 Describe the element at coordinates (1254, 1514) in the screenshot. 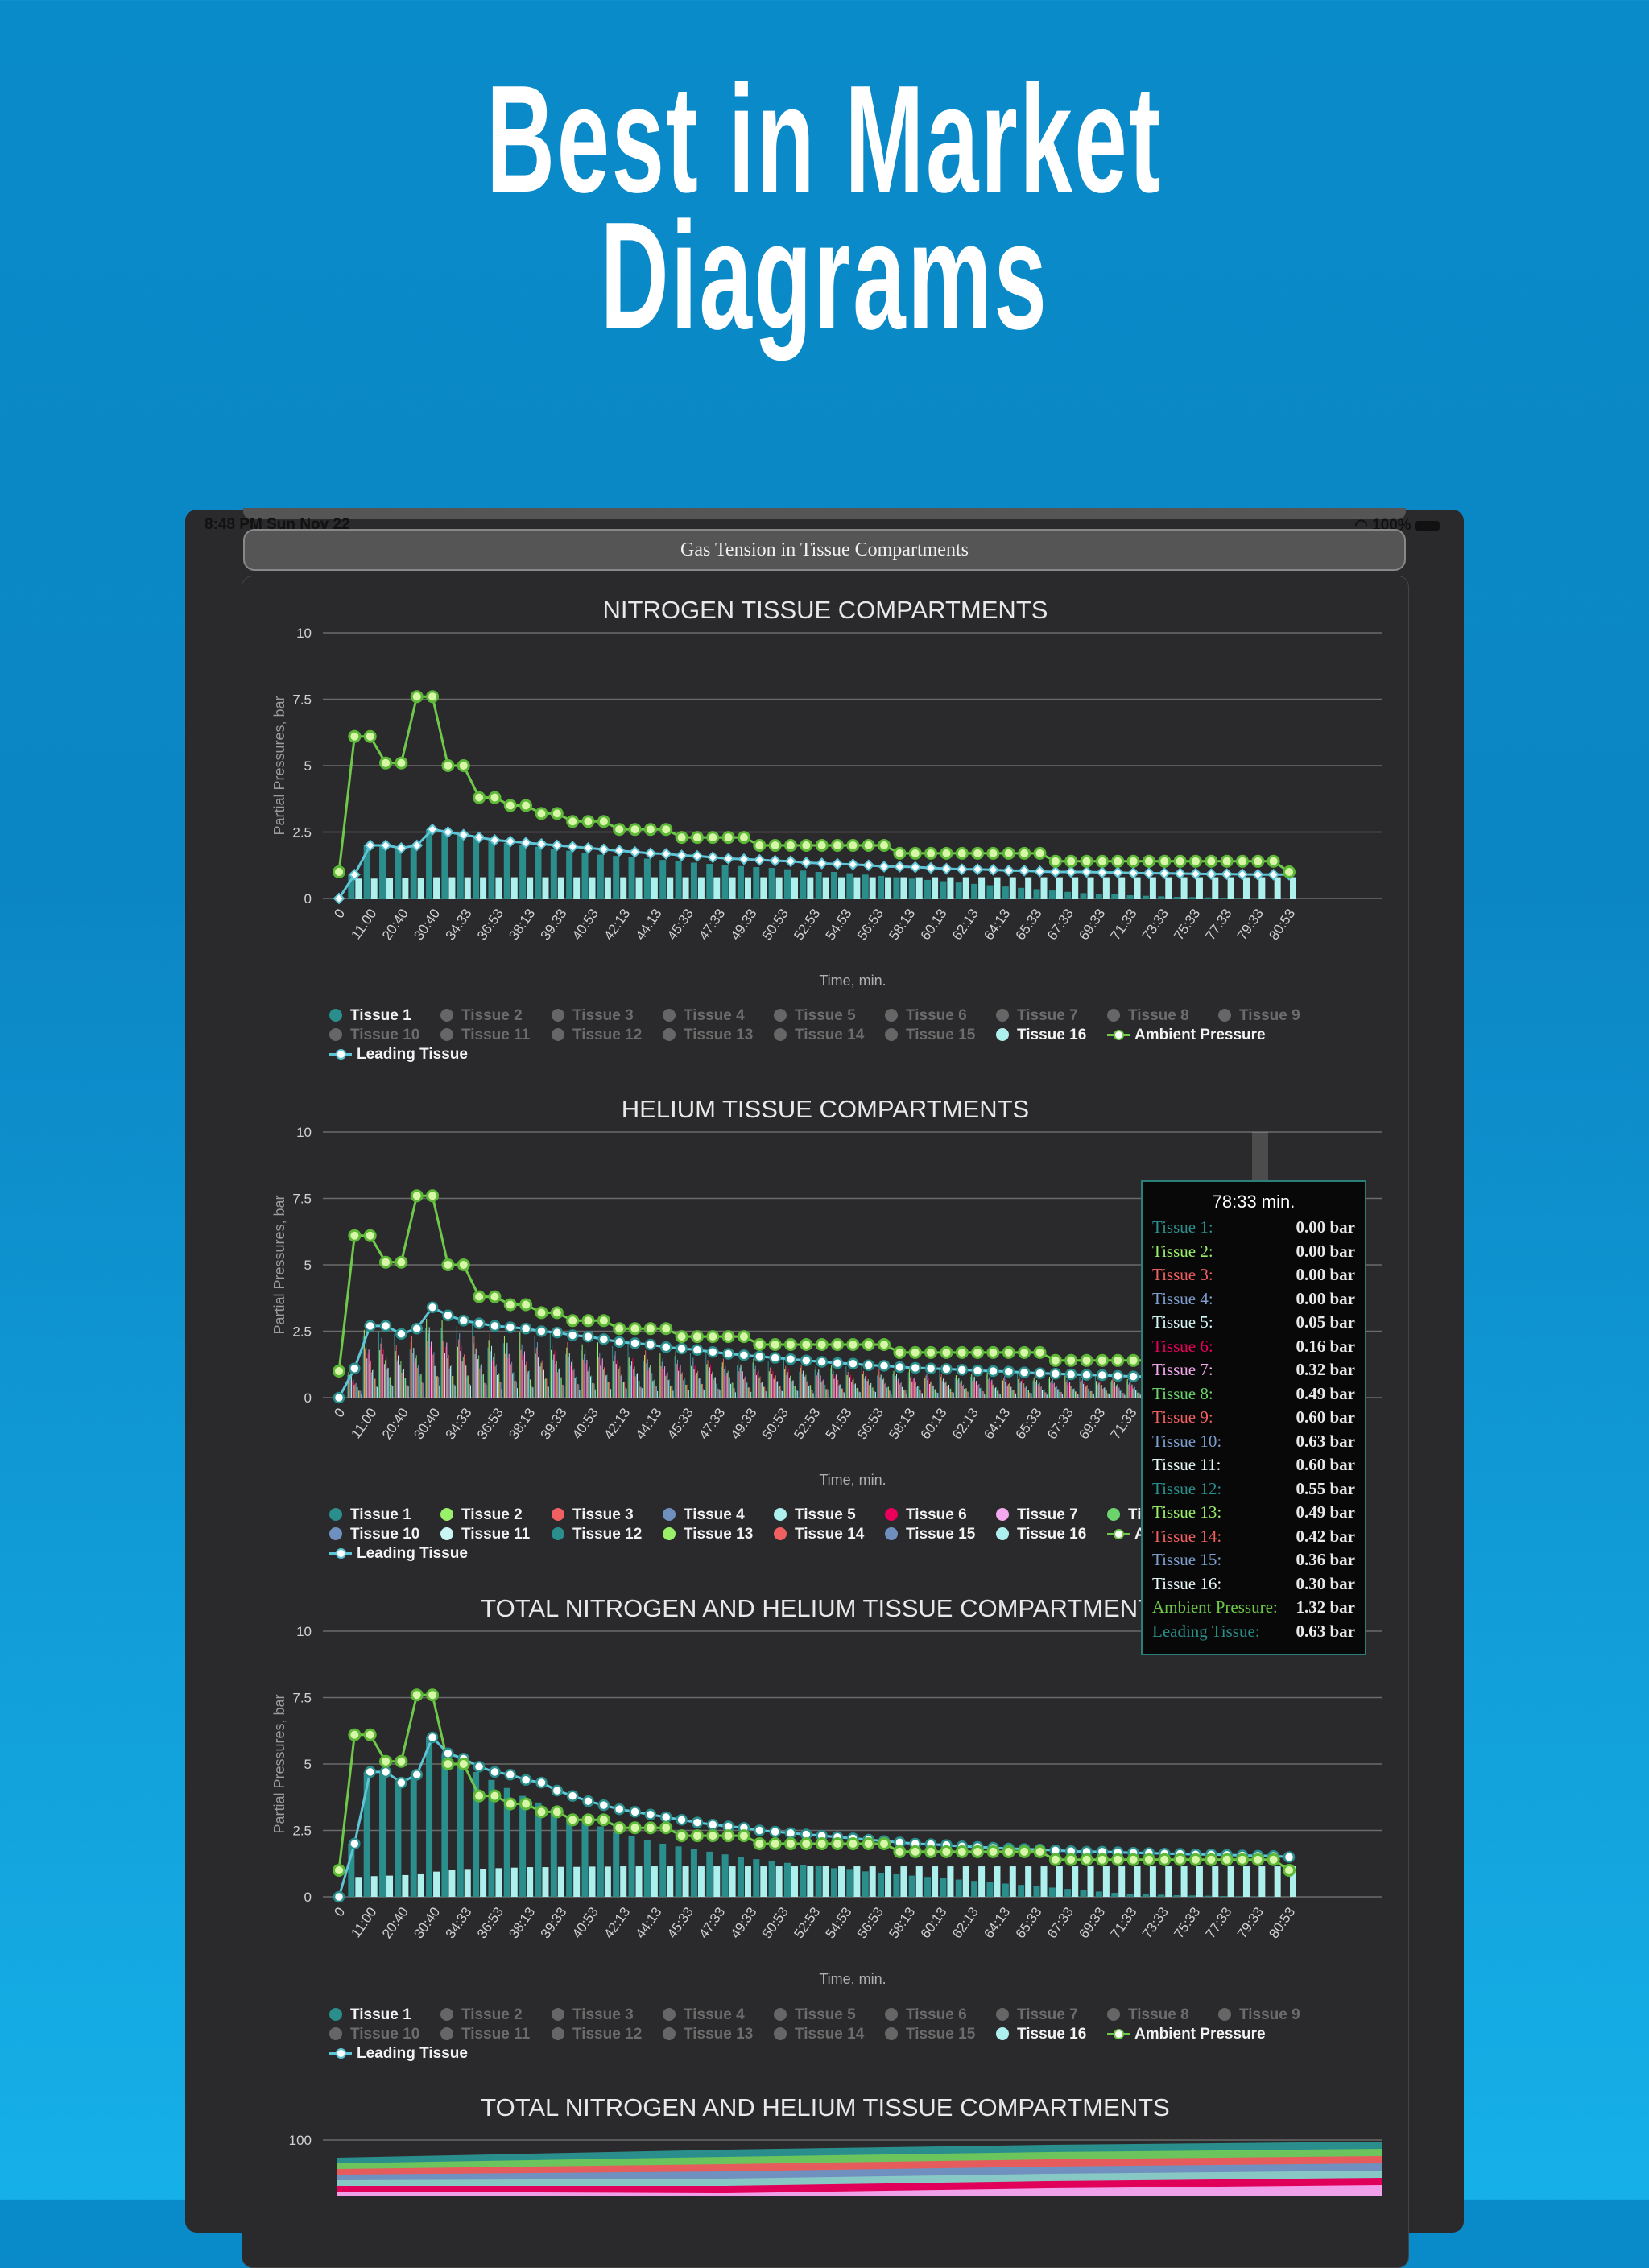

I see `tooltip-row: Tissue 13:0.49 bar` at that location.